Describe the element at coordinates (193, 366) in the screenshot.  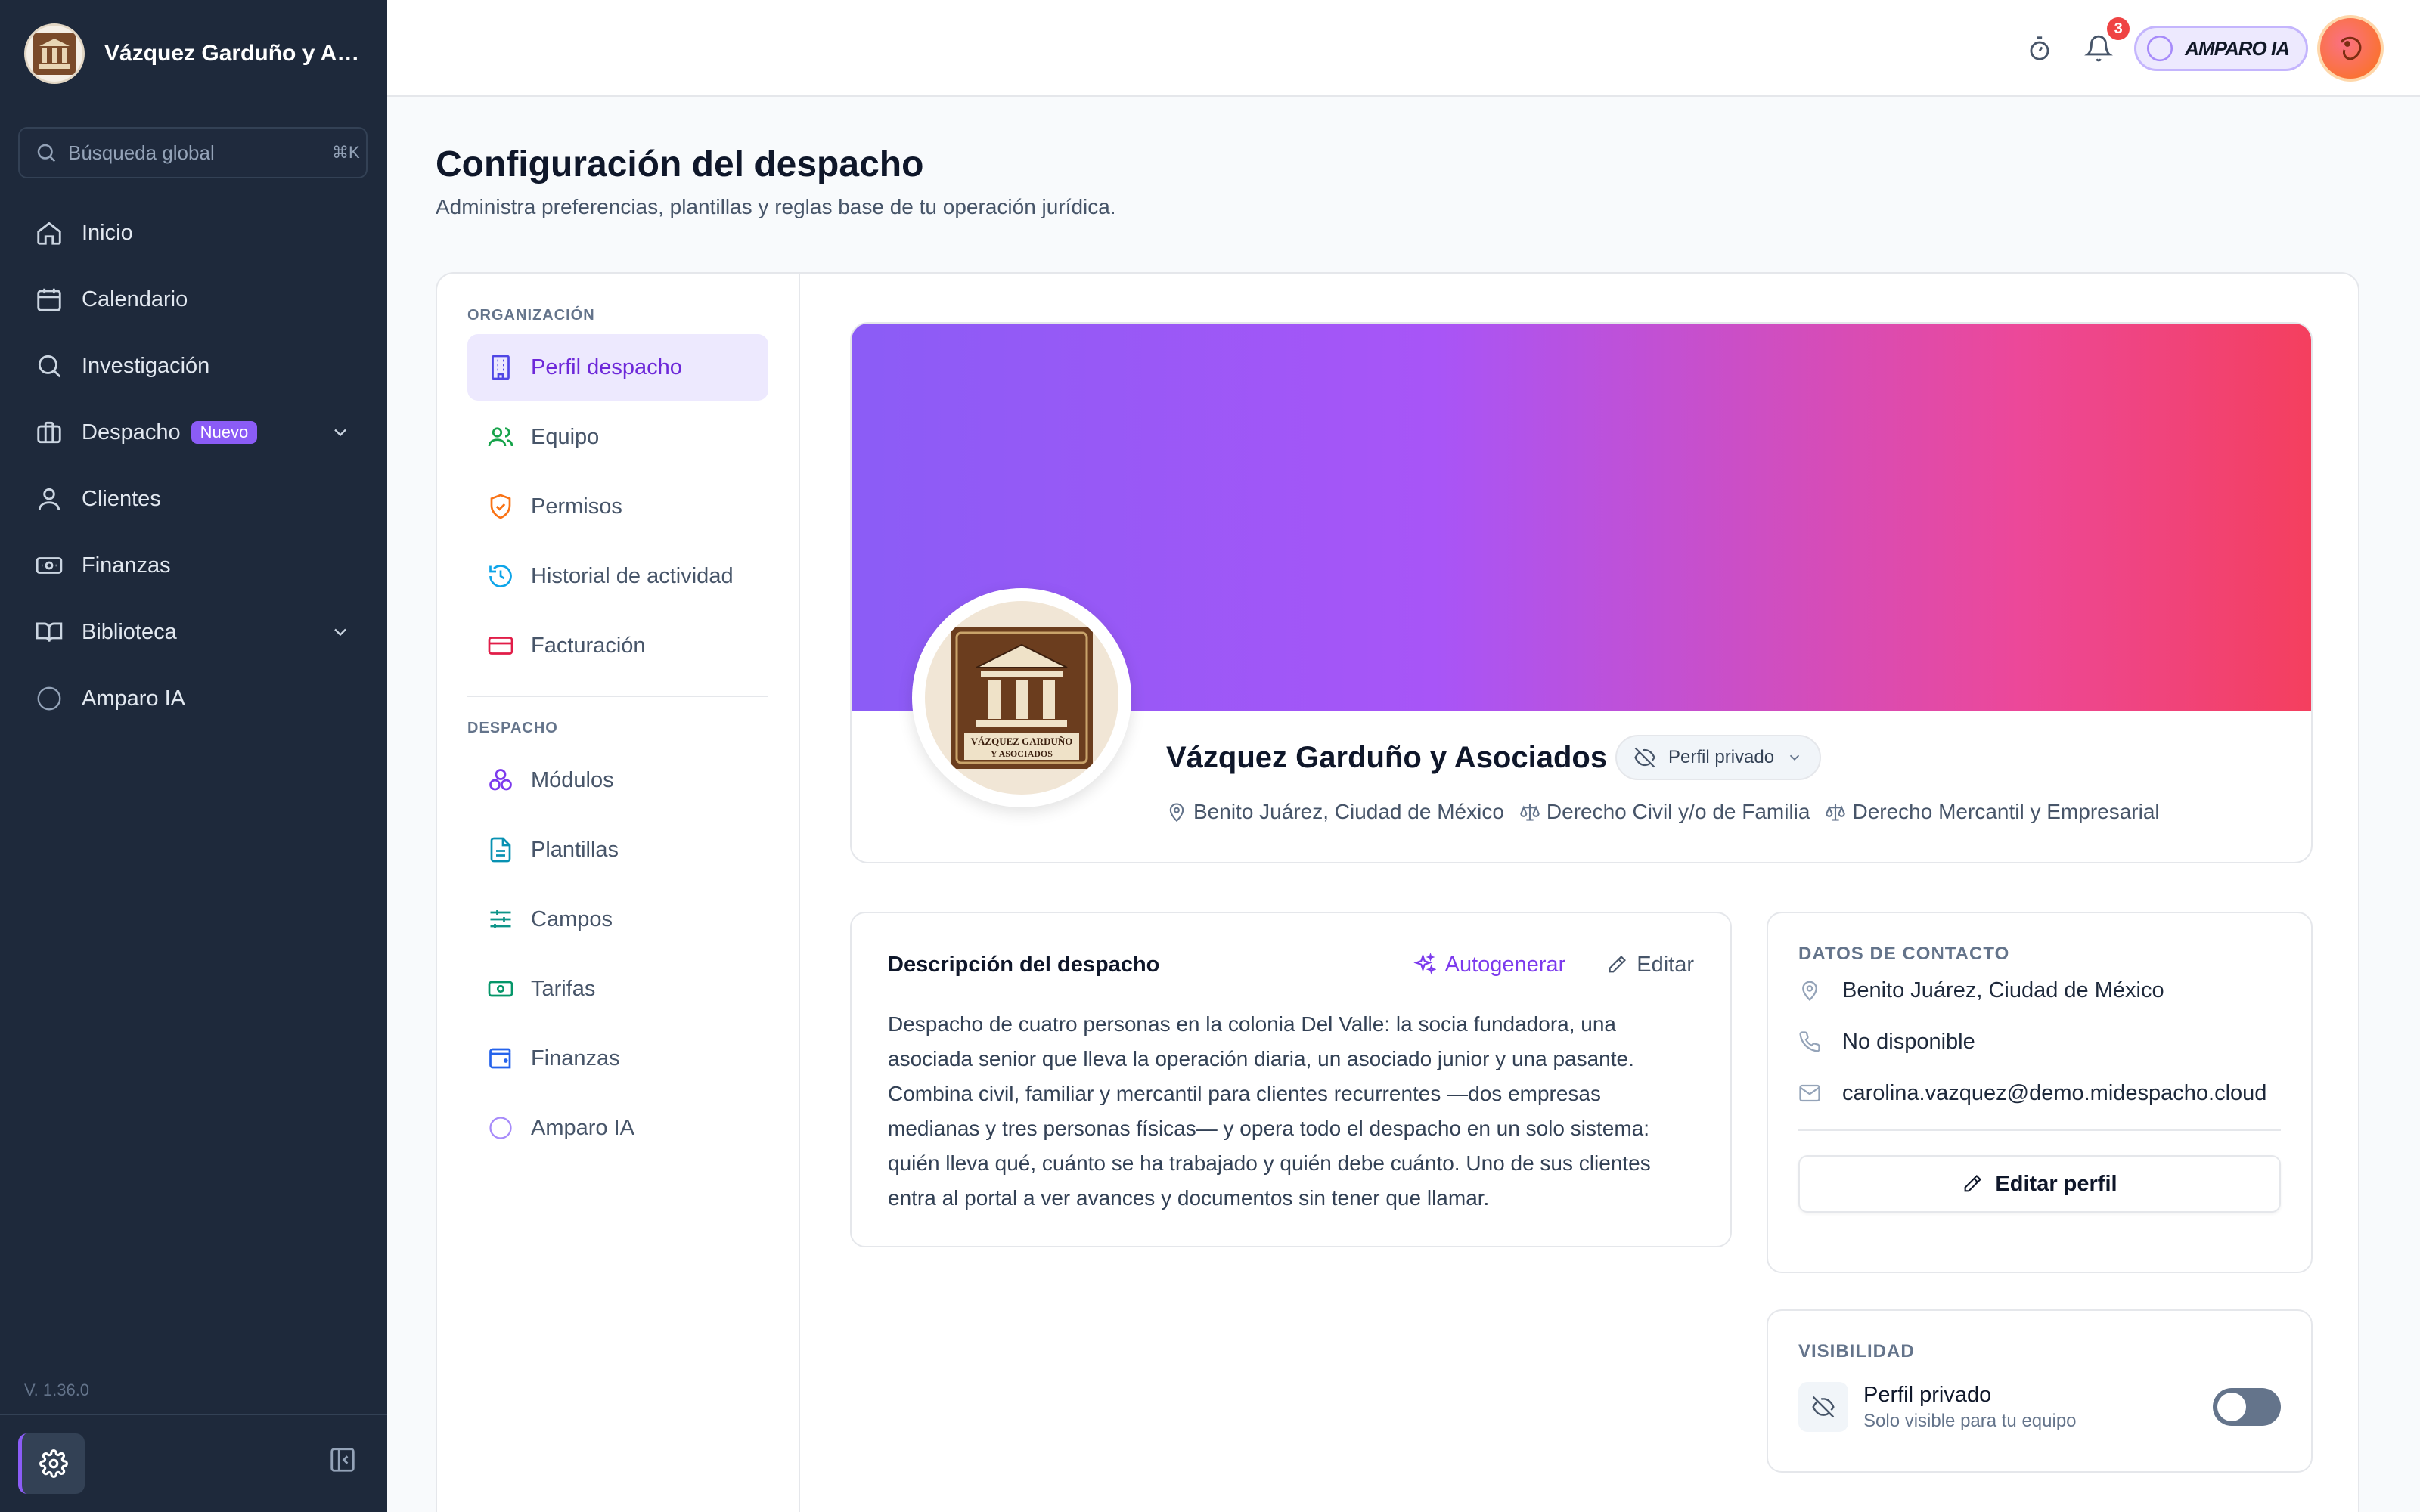
I see `nav-item-investigacion: Investigación` at that location.